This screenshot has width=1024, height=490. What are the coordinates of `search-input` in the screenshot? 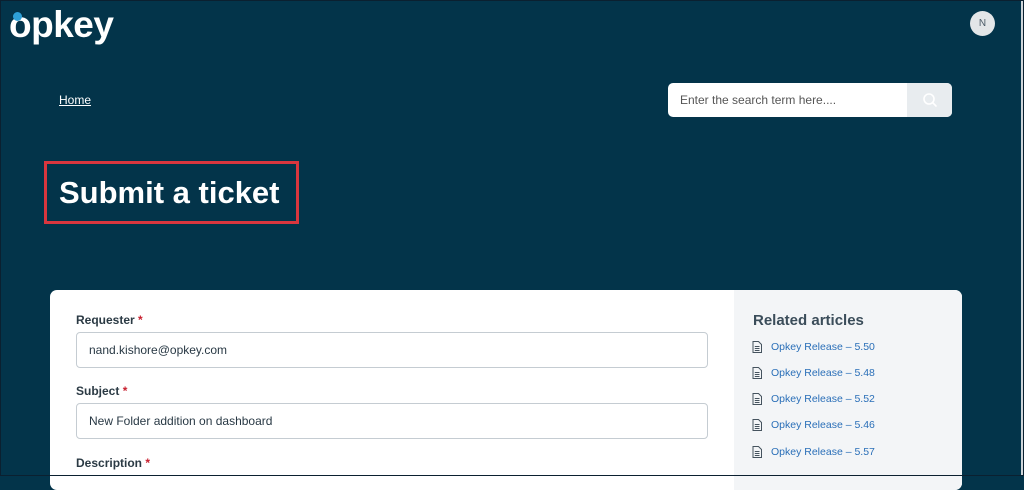 It's located at (788, 100).